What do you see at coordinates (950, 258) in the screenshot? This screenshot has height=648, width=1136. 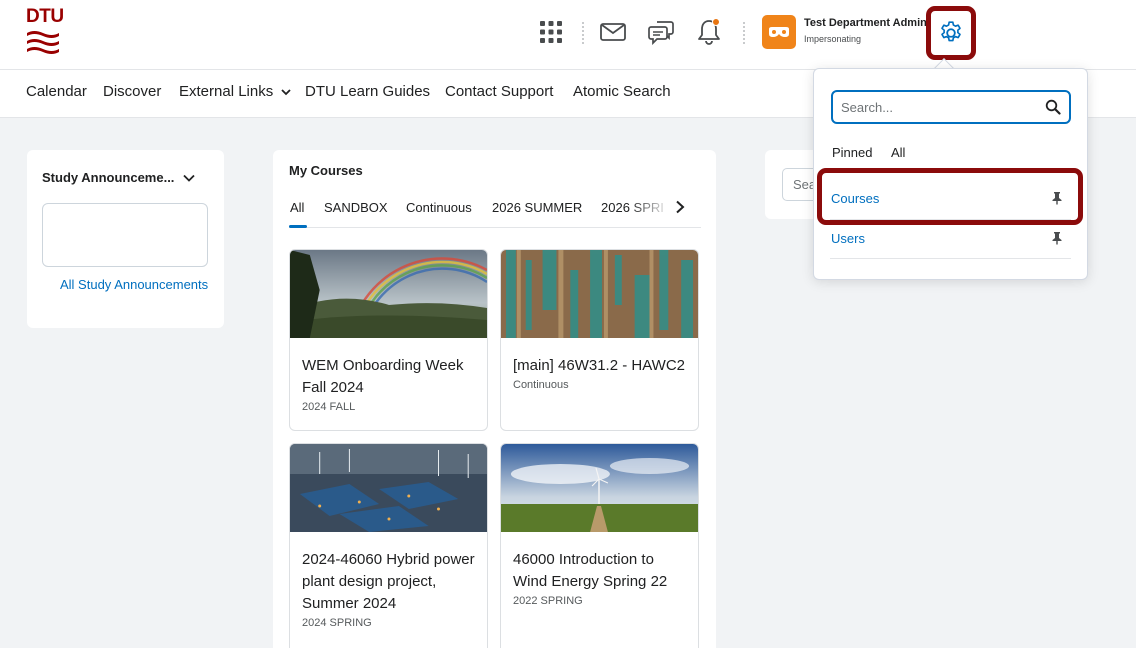 I see `divider` at bounding box center [950, 258].